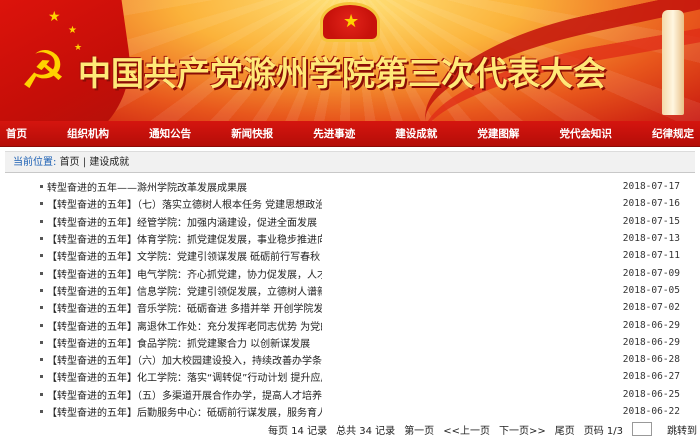 Image resolution: width=700 pixels, height=438 pixels. I want to click on article-date: 2018-07-09, so click(651, 273).